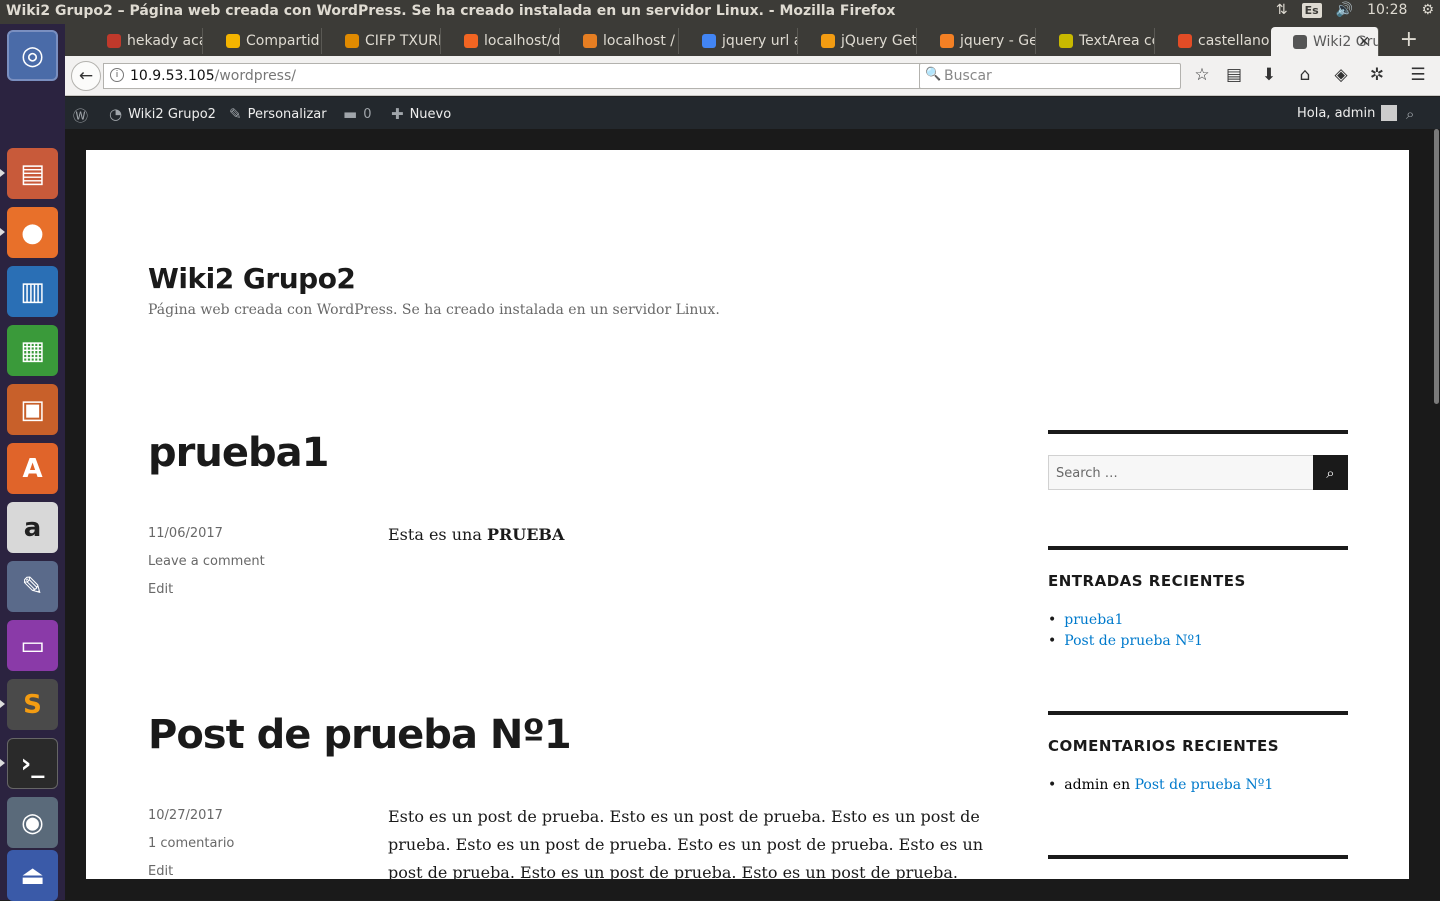 This screenshot has width=1440, height=901. What do you see at coordinates (357, 114) in the screenshot?
I see `comments-link: ▬ 0` at bounding box center [357, 114].